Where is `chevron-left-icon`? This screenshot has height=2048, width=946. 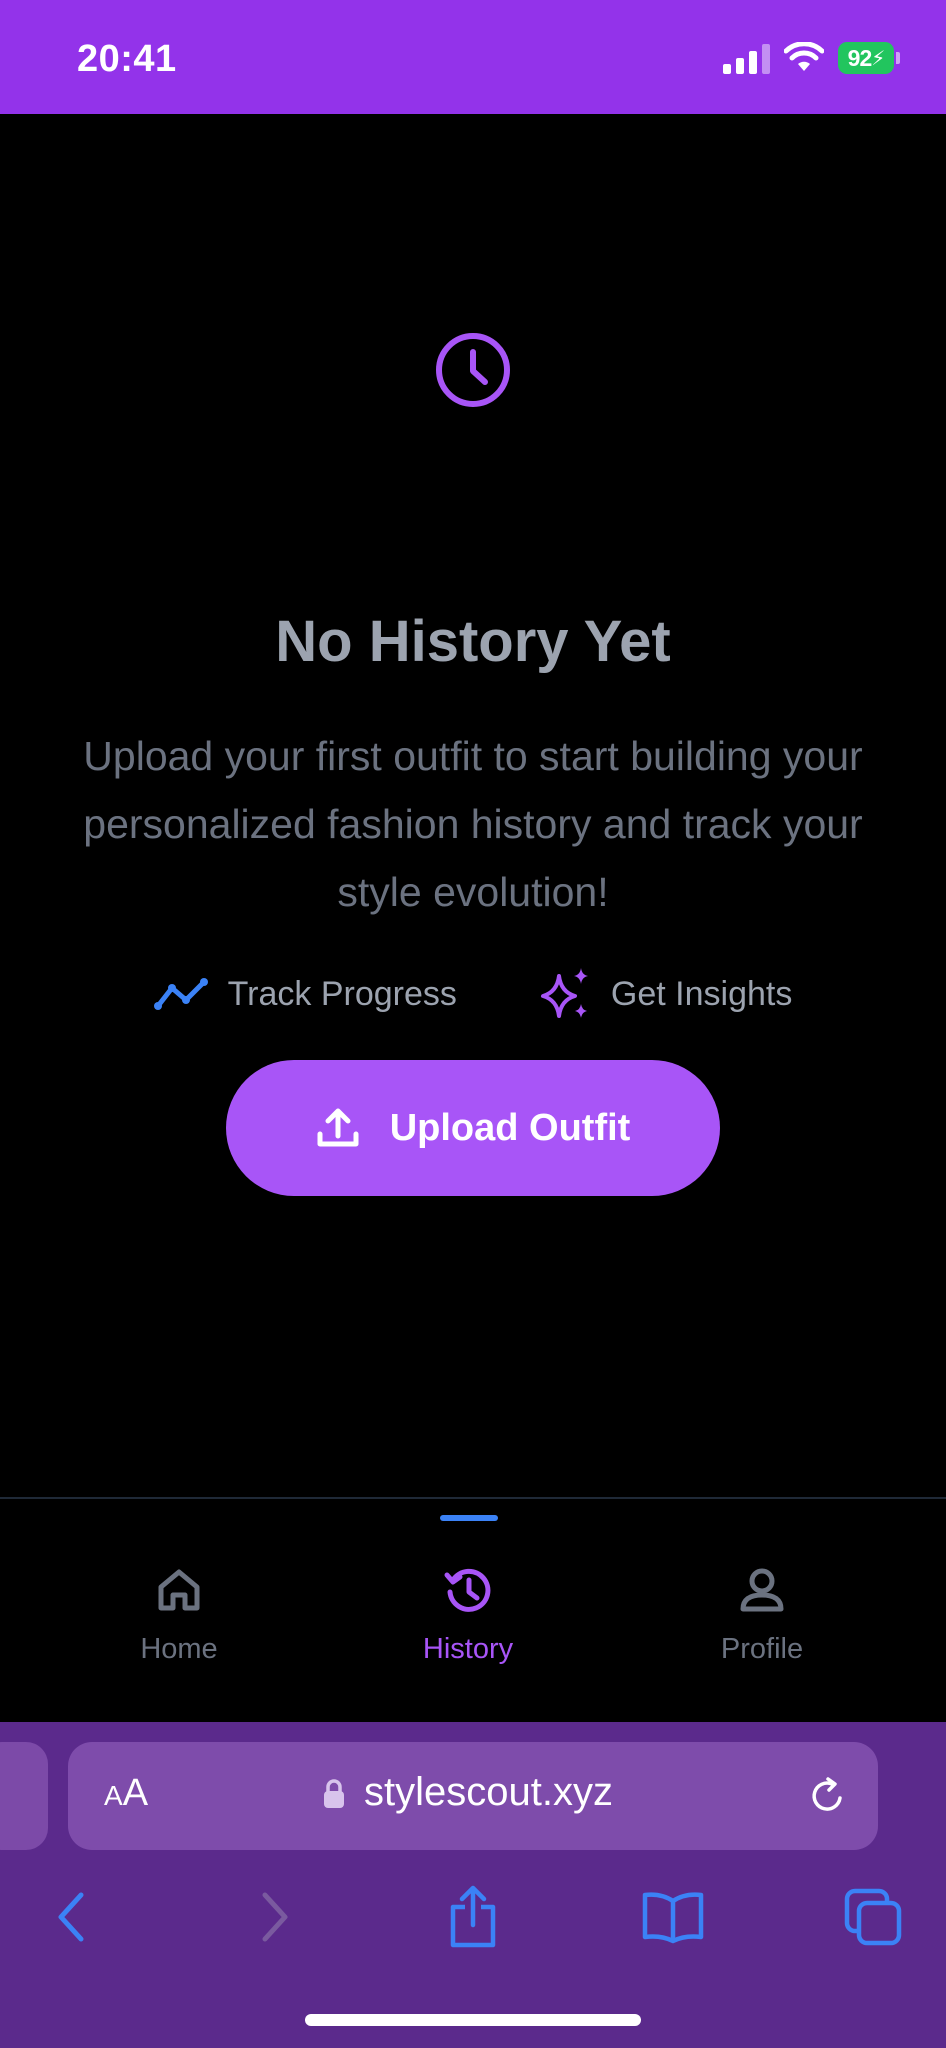 chevron-left-icon is located at coordinates (71, 1917).